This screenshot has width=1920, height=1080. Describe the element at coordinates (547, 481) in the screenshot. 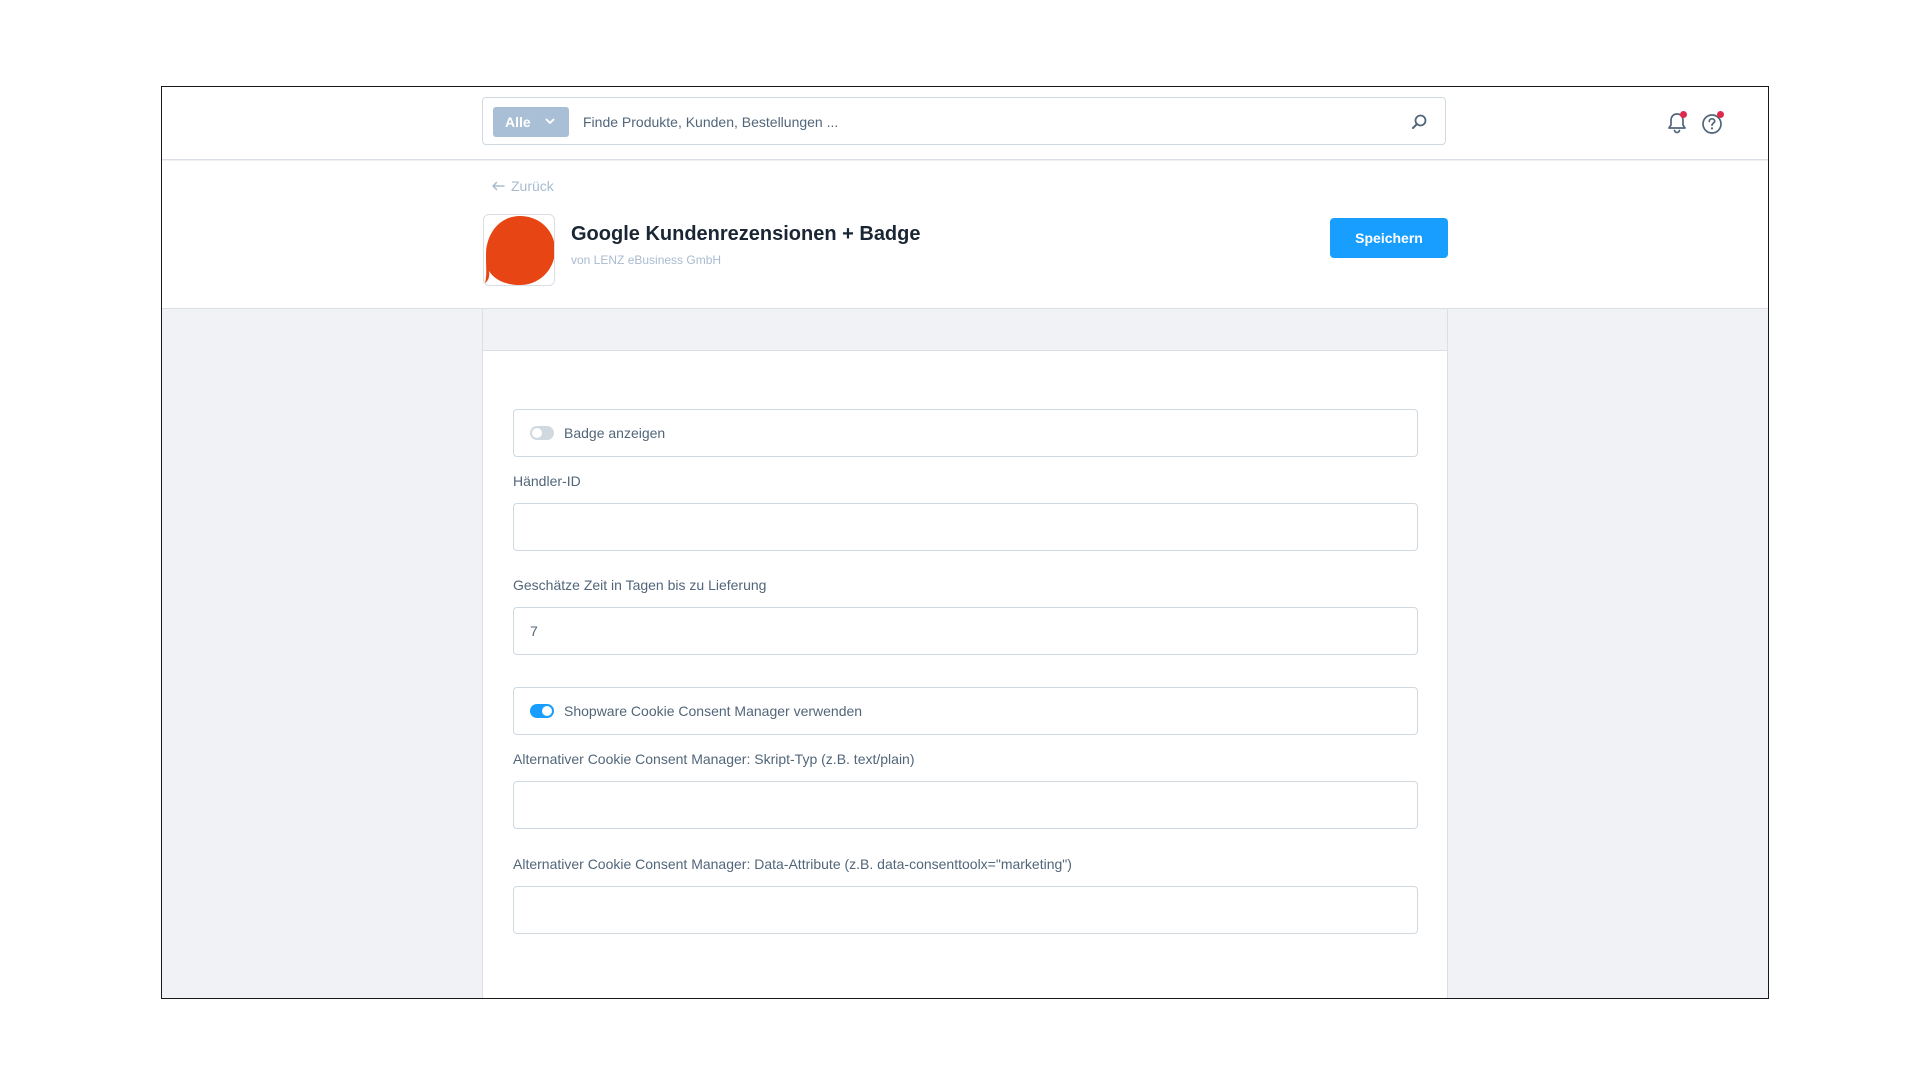

I see `merchant-id-label: Händler-ID` at that location.